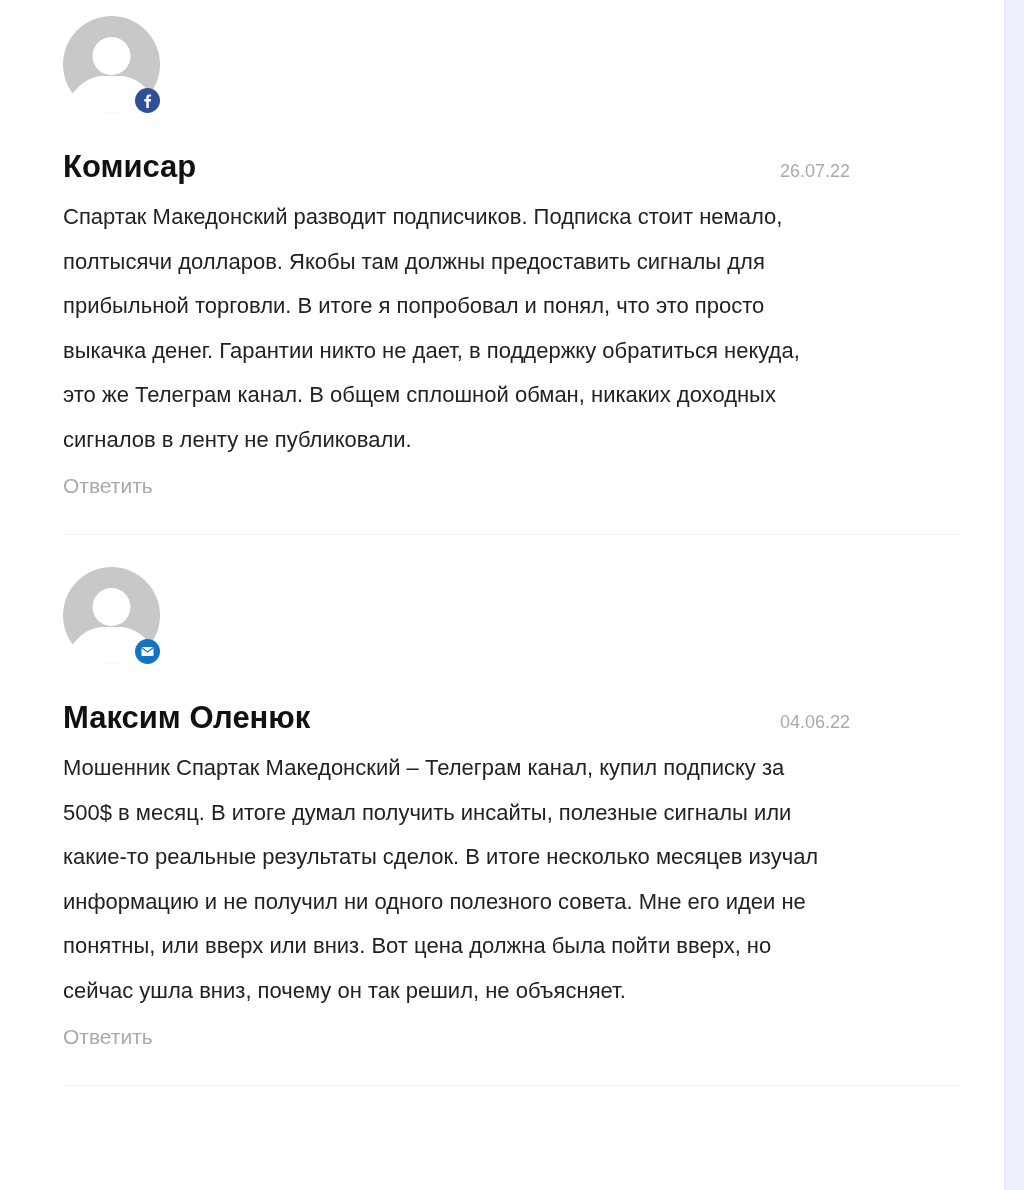 The height and width of the screenshot is (1190, 1024). I want to click on author-name: Комисар, so click(130, 167).